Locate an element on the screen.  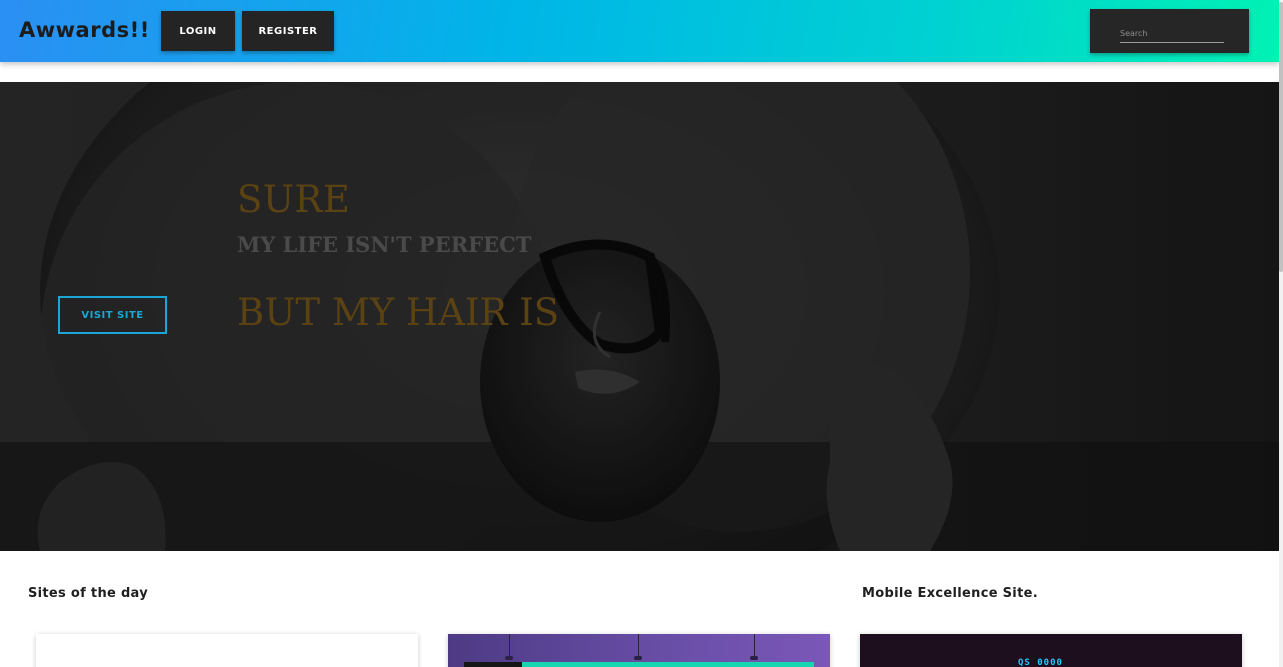
visit-site-button: VISIT SITE is located at coordinates (112, 315).